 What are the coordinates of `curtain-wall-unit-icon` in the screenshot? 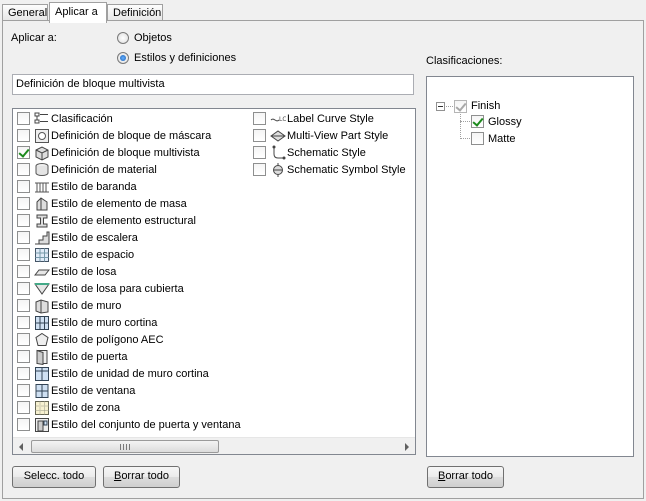 It's located at (42, 374).